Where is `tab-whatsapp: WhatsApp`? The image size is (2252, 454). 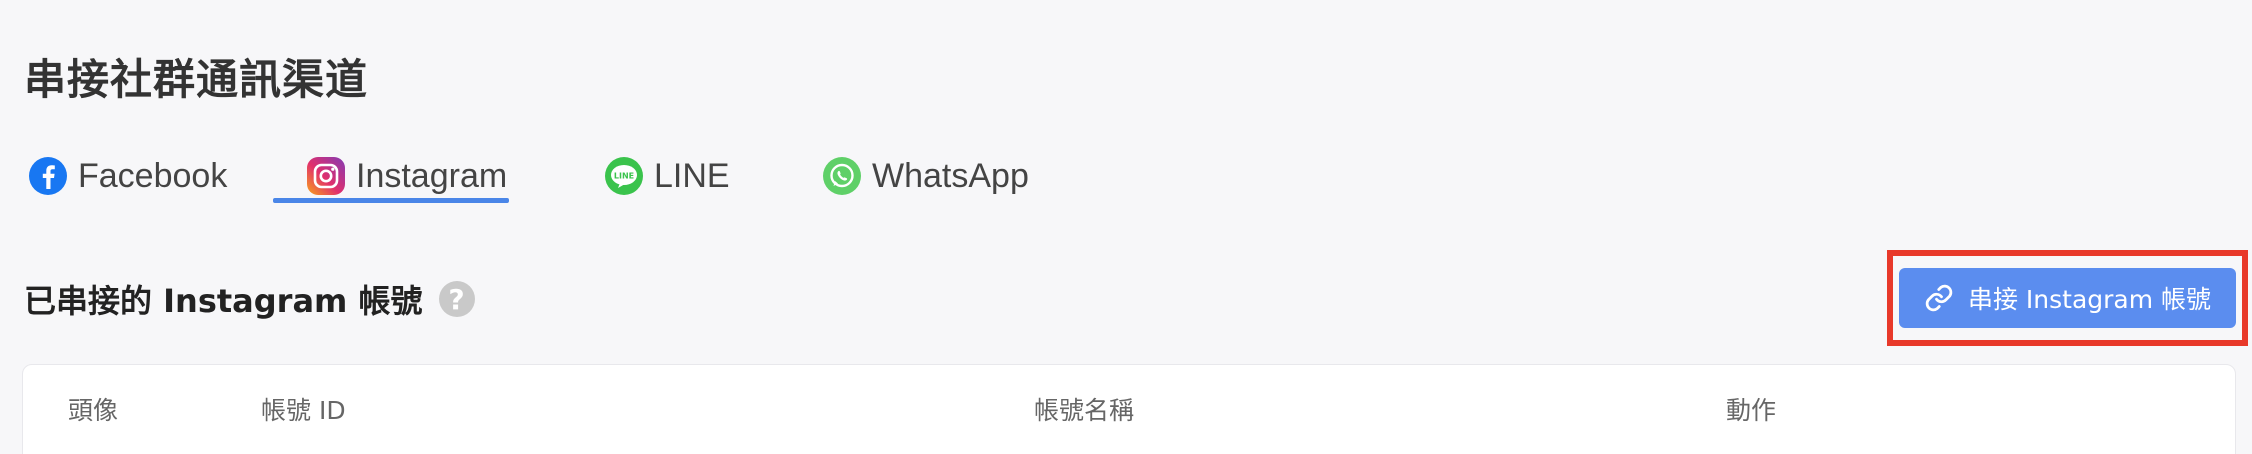 tab-whatsapp: WhatsApp is located at coordinates (925, 176).